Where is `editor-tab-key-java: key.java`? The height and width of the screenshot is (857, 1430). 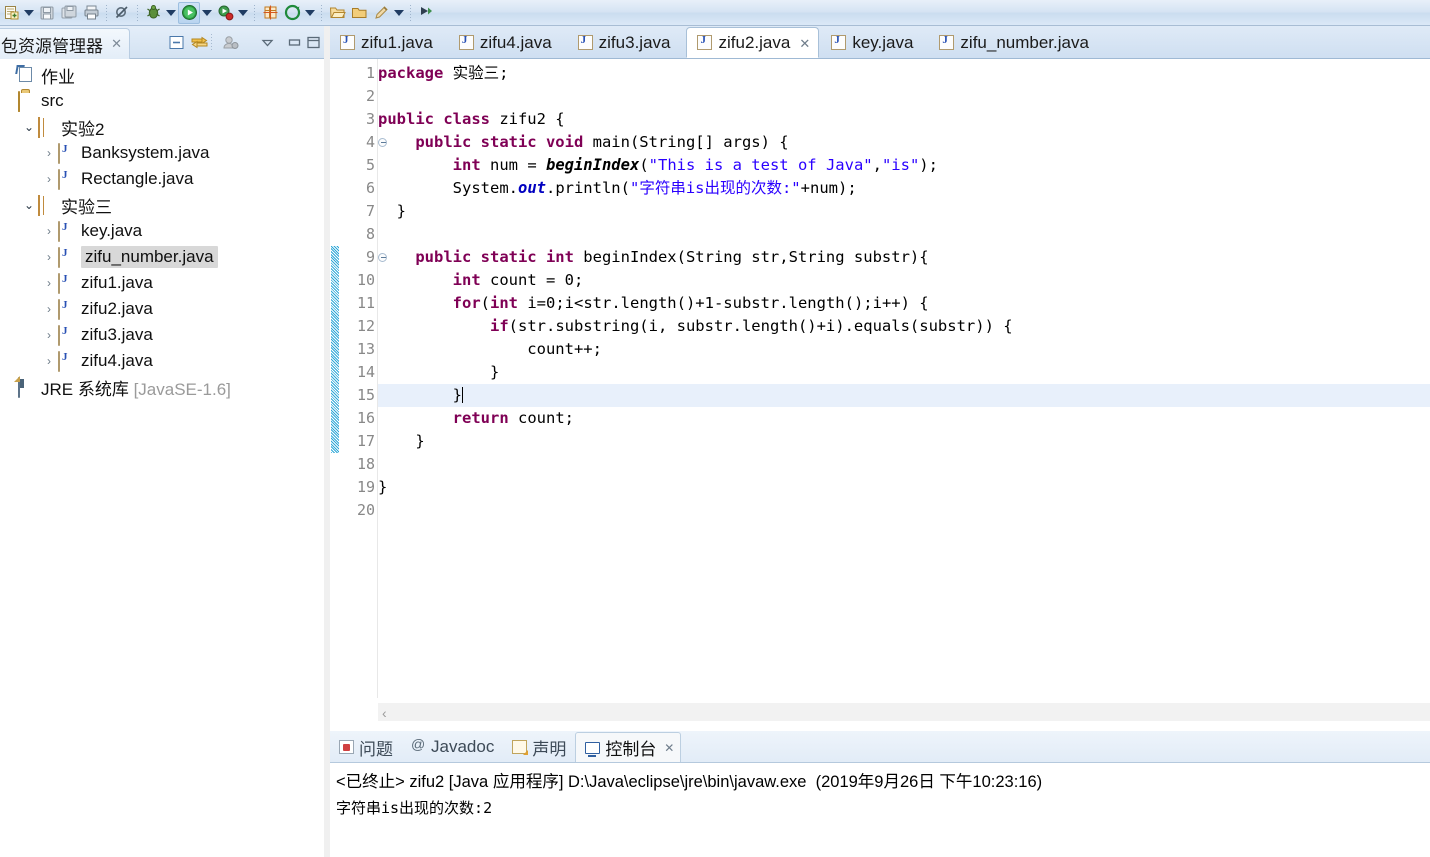 editor-tab-key-java: key.java is located at coordinates (874, 42).